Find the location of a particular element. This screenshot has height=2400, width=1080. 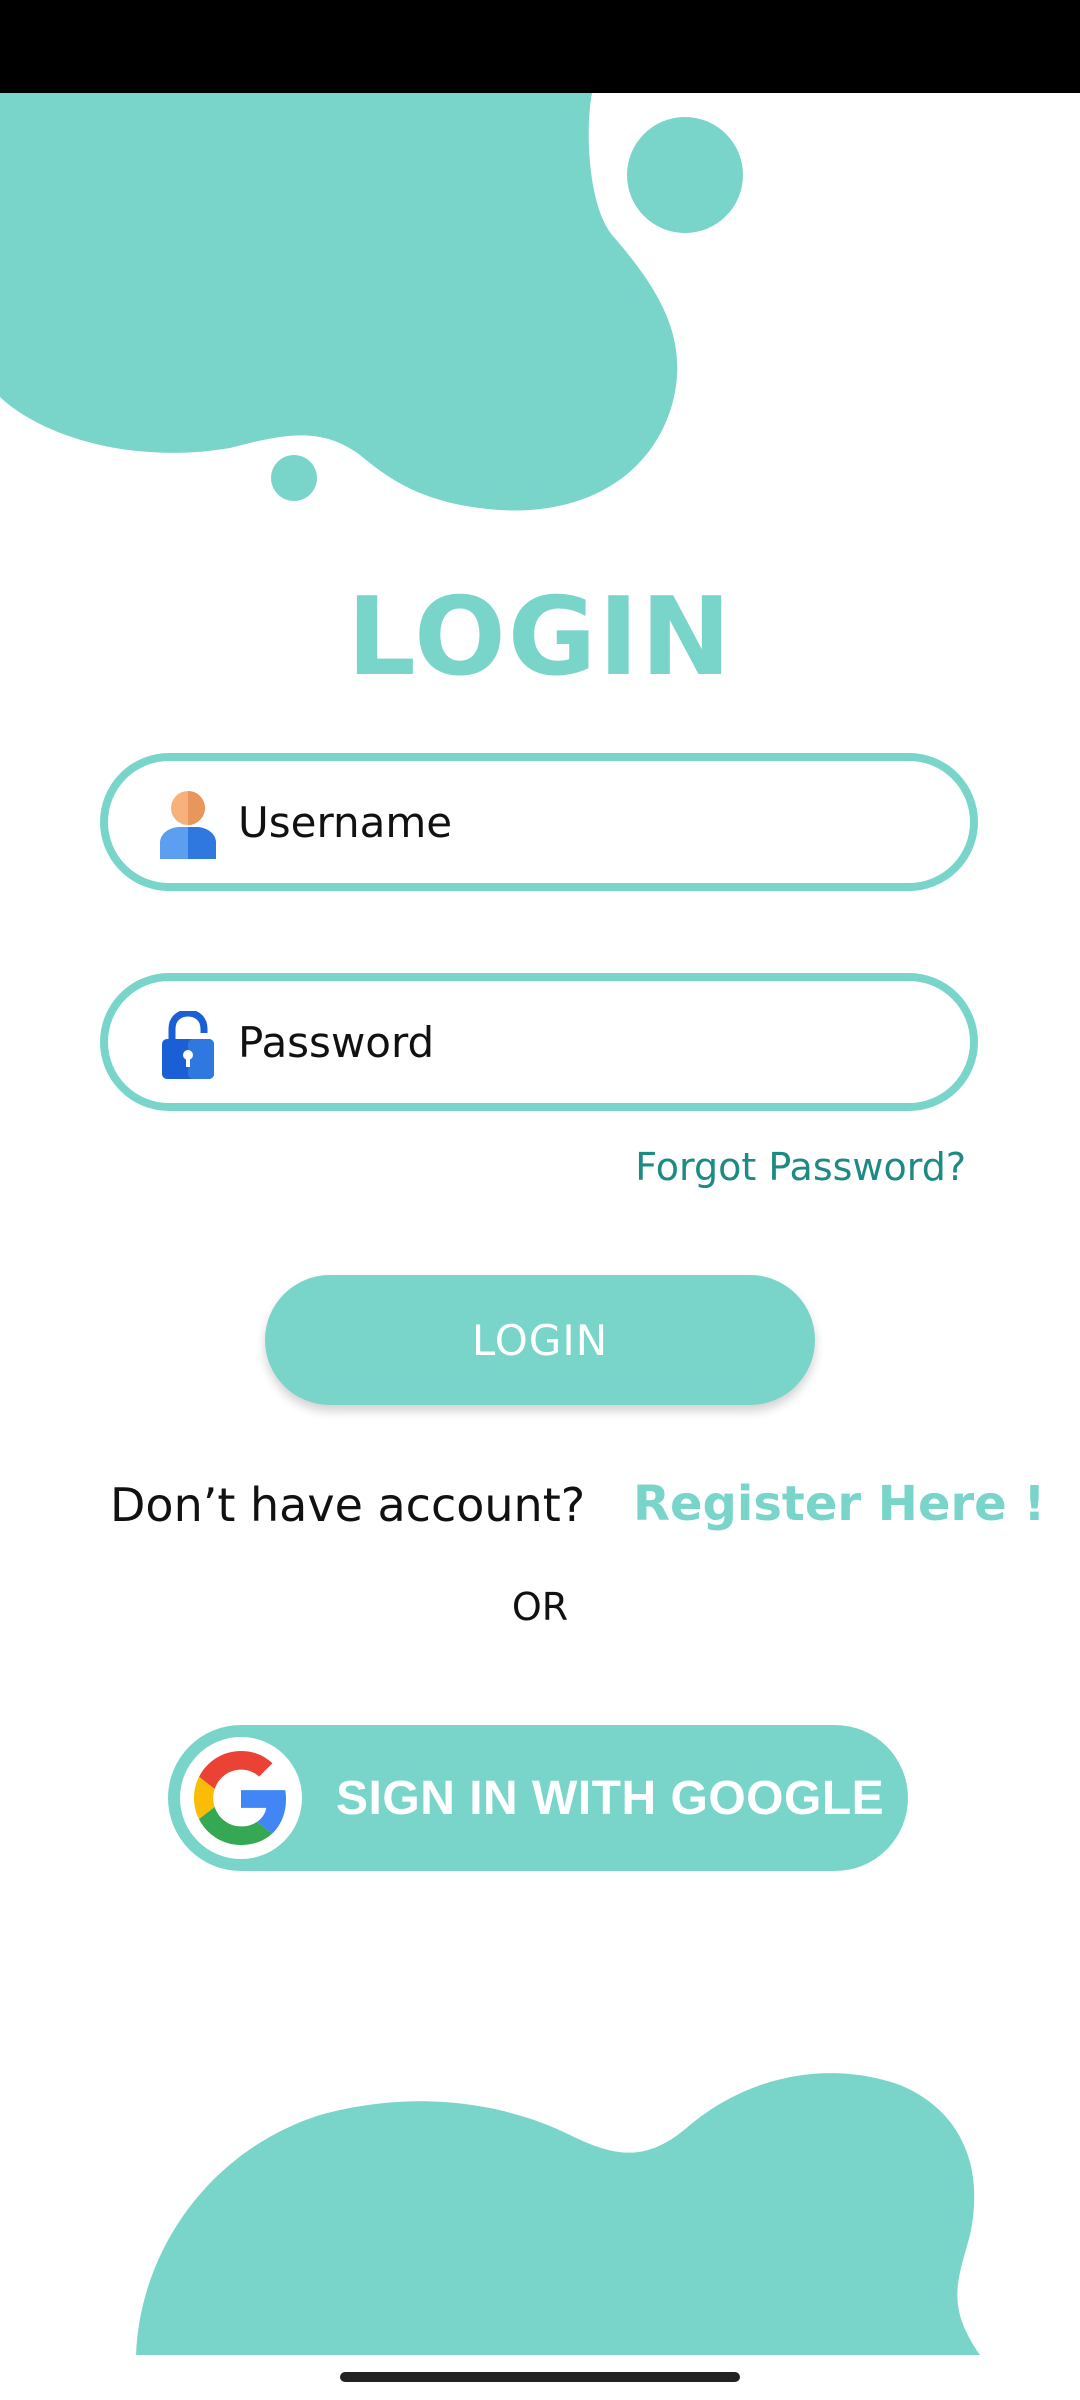

password-field is located at coordinates (539, 1042).